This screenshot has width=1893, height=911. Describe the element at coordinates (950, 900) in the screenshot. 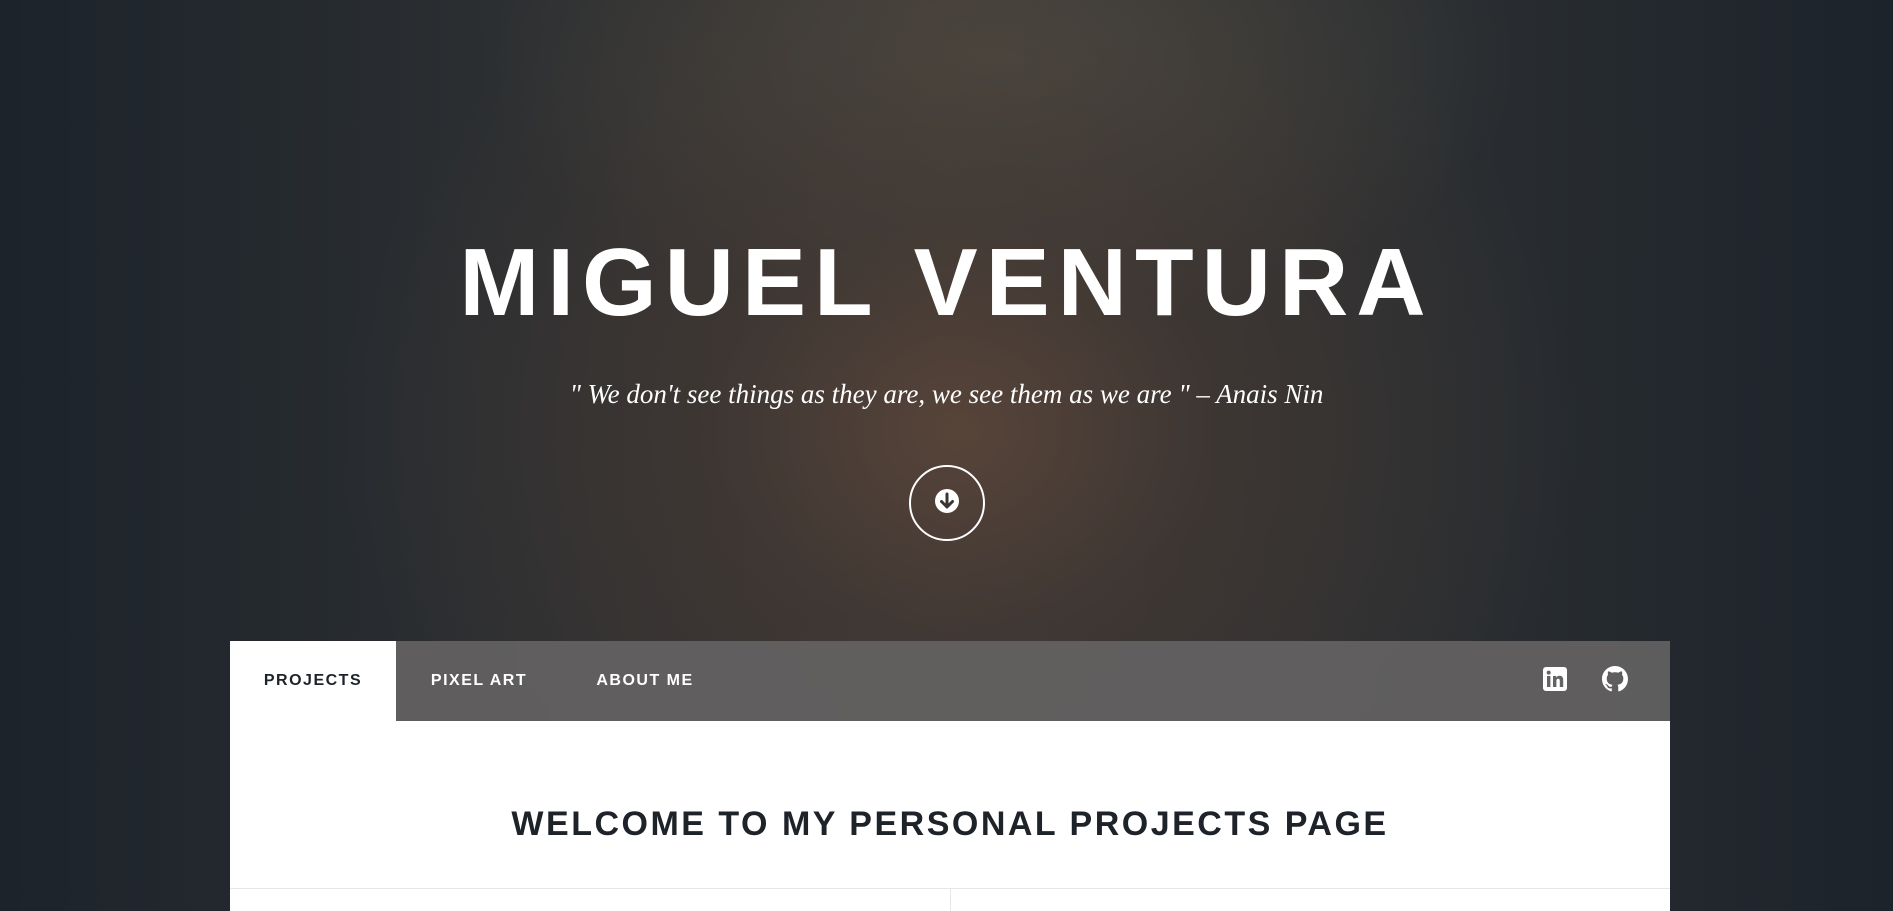

I see `column-divider` at that location.